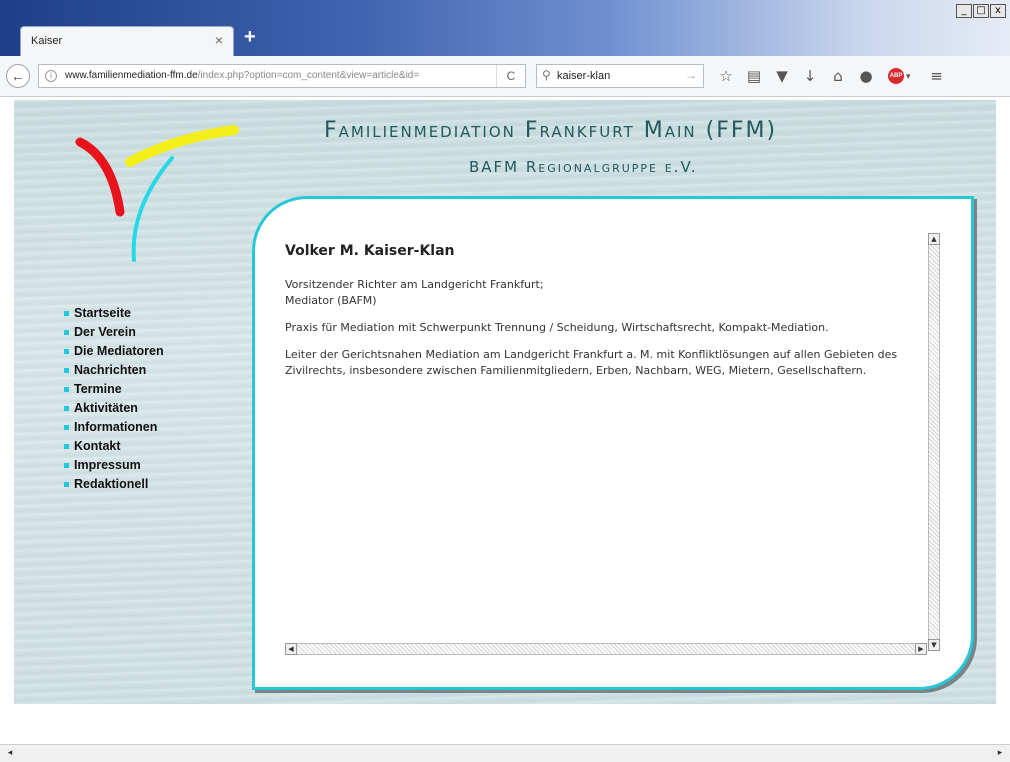 This screenshot has width=1010, height=762. I want to click on site-title: Familienmediation Frankfurt Main (FFM), so click(551, 130).